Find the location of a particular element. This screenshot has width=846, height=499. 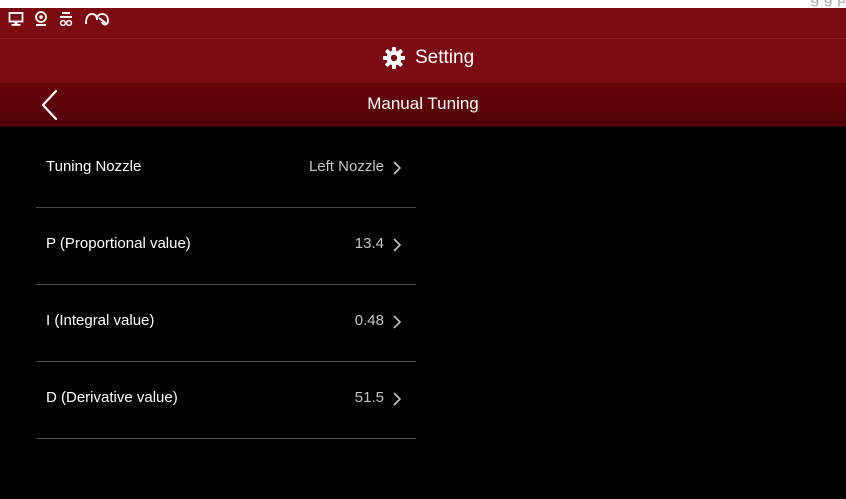

title-group: Setting is located at coordinates (428, 58).